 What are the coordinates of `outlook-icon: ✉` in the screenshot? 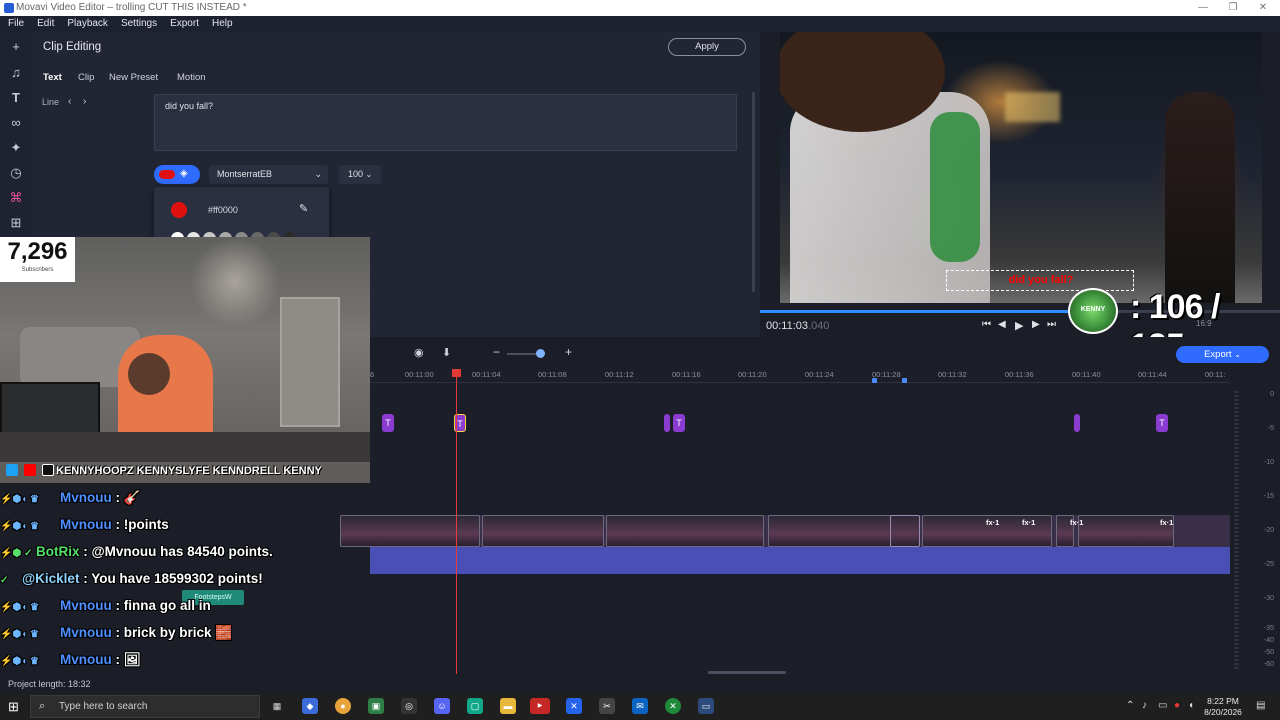 It's located at (640, 706).